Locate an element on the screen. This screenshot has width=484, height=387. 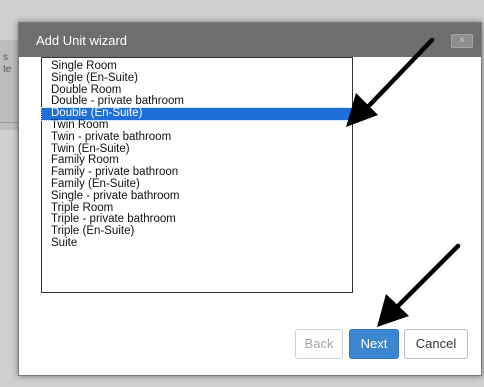
background-text-fragment: te is located at coordinates (7, 69).